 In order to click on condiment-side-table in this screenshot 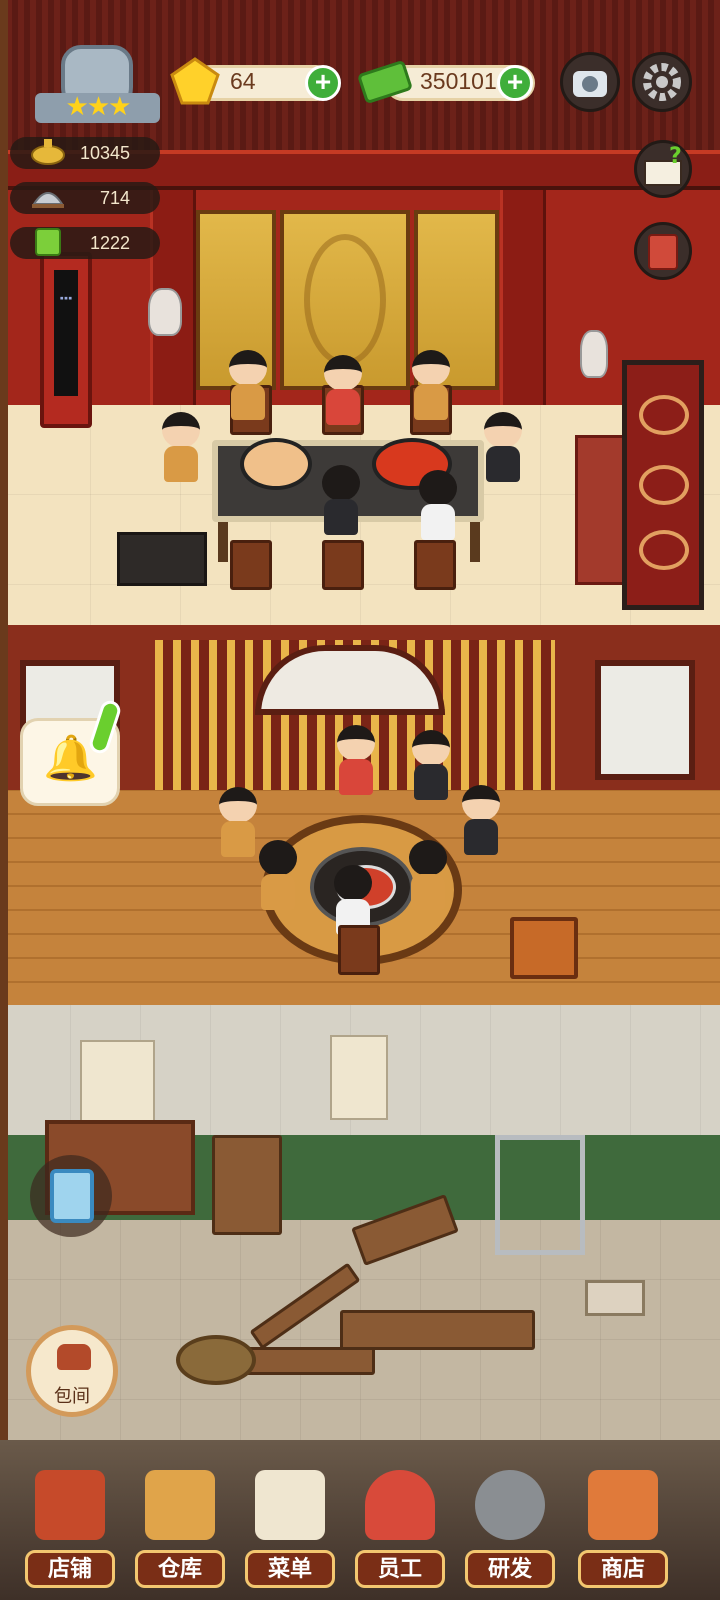, I will do `click(162, 559)`.